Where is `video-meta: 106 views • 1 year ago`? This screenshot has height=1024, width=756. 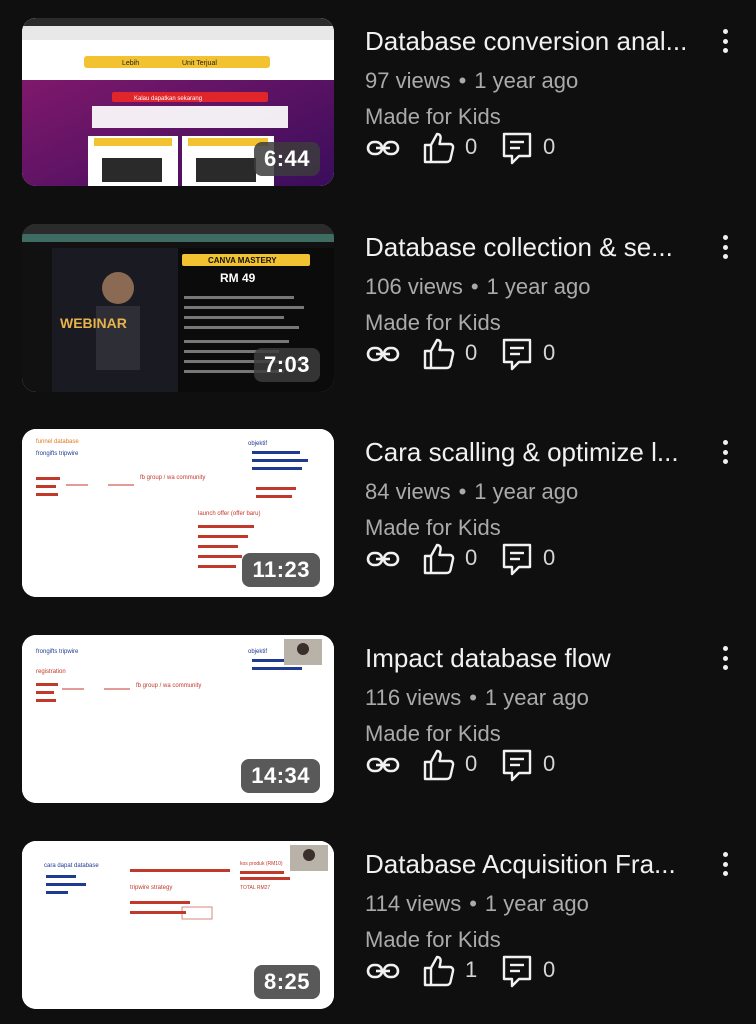
video-meta: 106 views • 1 year ago is located at coordinates (478, 286).